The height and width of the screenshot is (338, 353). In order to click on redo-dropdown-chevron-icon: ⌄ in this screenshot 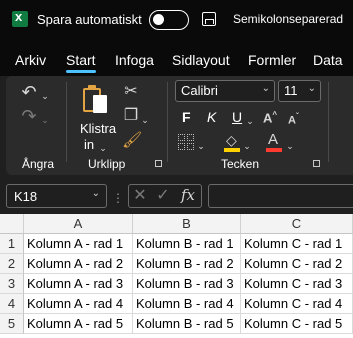, I will do `click(45, 120)`.